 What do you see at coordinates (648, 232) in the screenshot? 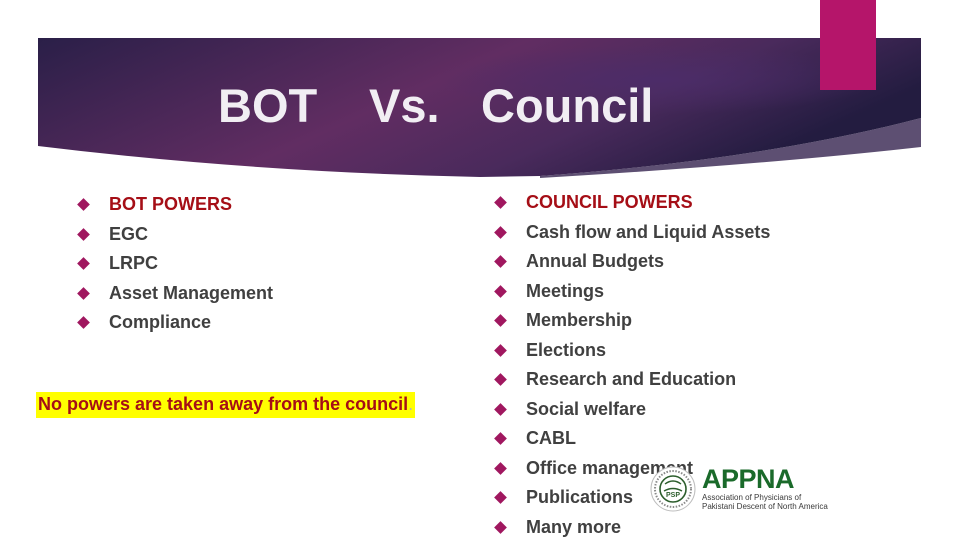
I see `list-item-label: Cash flow and Liquid Assets` at bounding box center [648, 232].